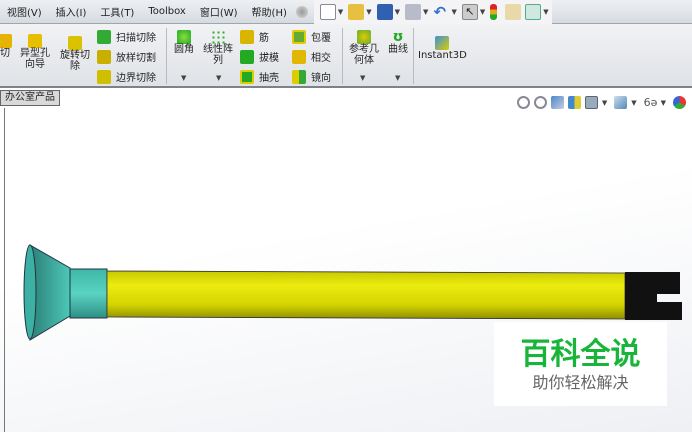 This screenshot has height=432, width=692. What do you see at coordinates (364, 55) in the screenshot?
I see `button-label: 参考几 何体` at bounding box center [364, 55].